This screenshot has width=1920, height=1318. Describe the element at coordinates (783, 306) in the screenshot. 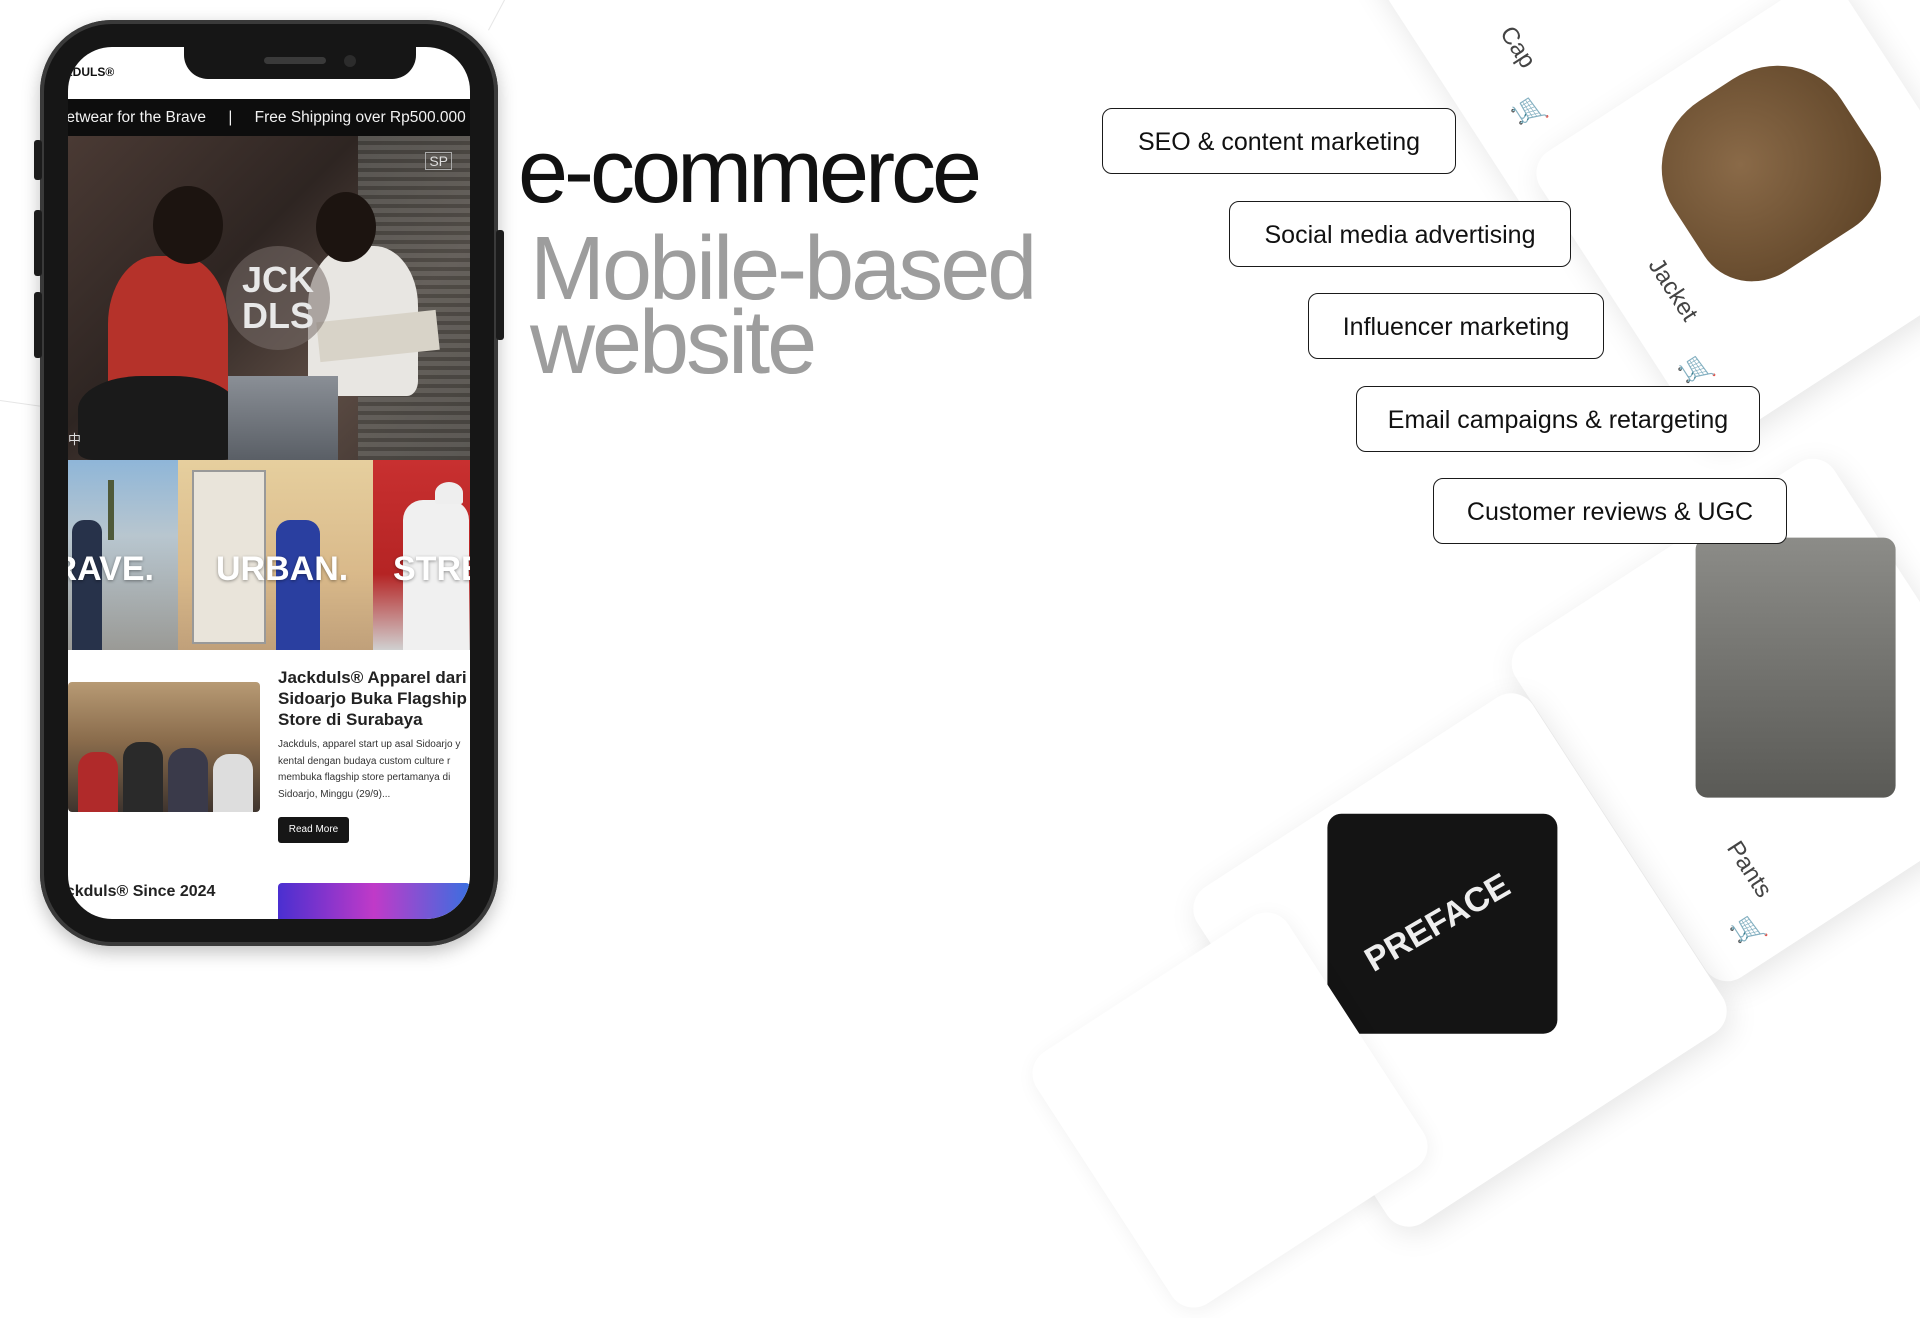

I see `heading-secondary: Mobile-based website` at that location.